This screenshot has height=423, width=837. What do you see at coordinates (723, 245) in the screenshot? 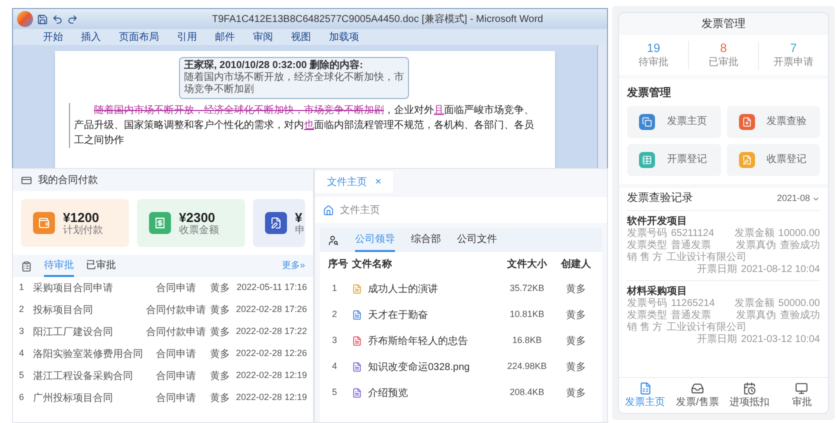
I see `record-card: 软件开发项目 发票号码 65211124 发票金额 10000.00 发票类型 普通发票 发票真伪 查验成功 销 售 方 工业设计有限公司 开票日期 2021-08-12 10:04` at bounding box center [723, 245].